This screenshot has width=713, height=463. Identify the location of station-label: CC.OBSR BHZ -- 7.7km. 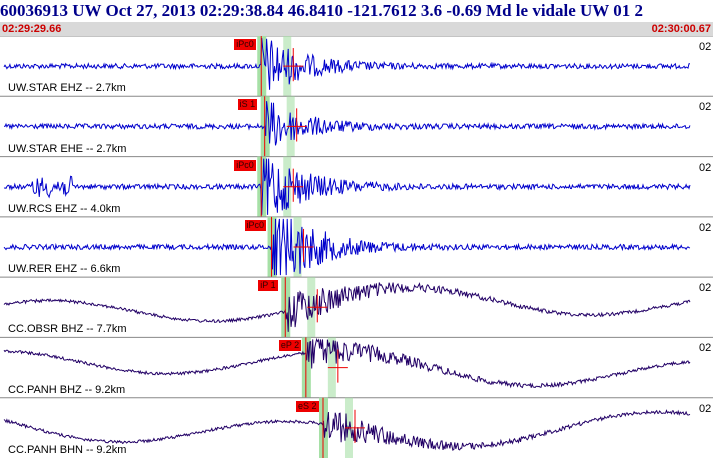
(67, 329).